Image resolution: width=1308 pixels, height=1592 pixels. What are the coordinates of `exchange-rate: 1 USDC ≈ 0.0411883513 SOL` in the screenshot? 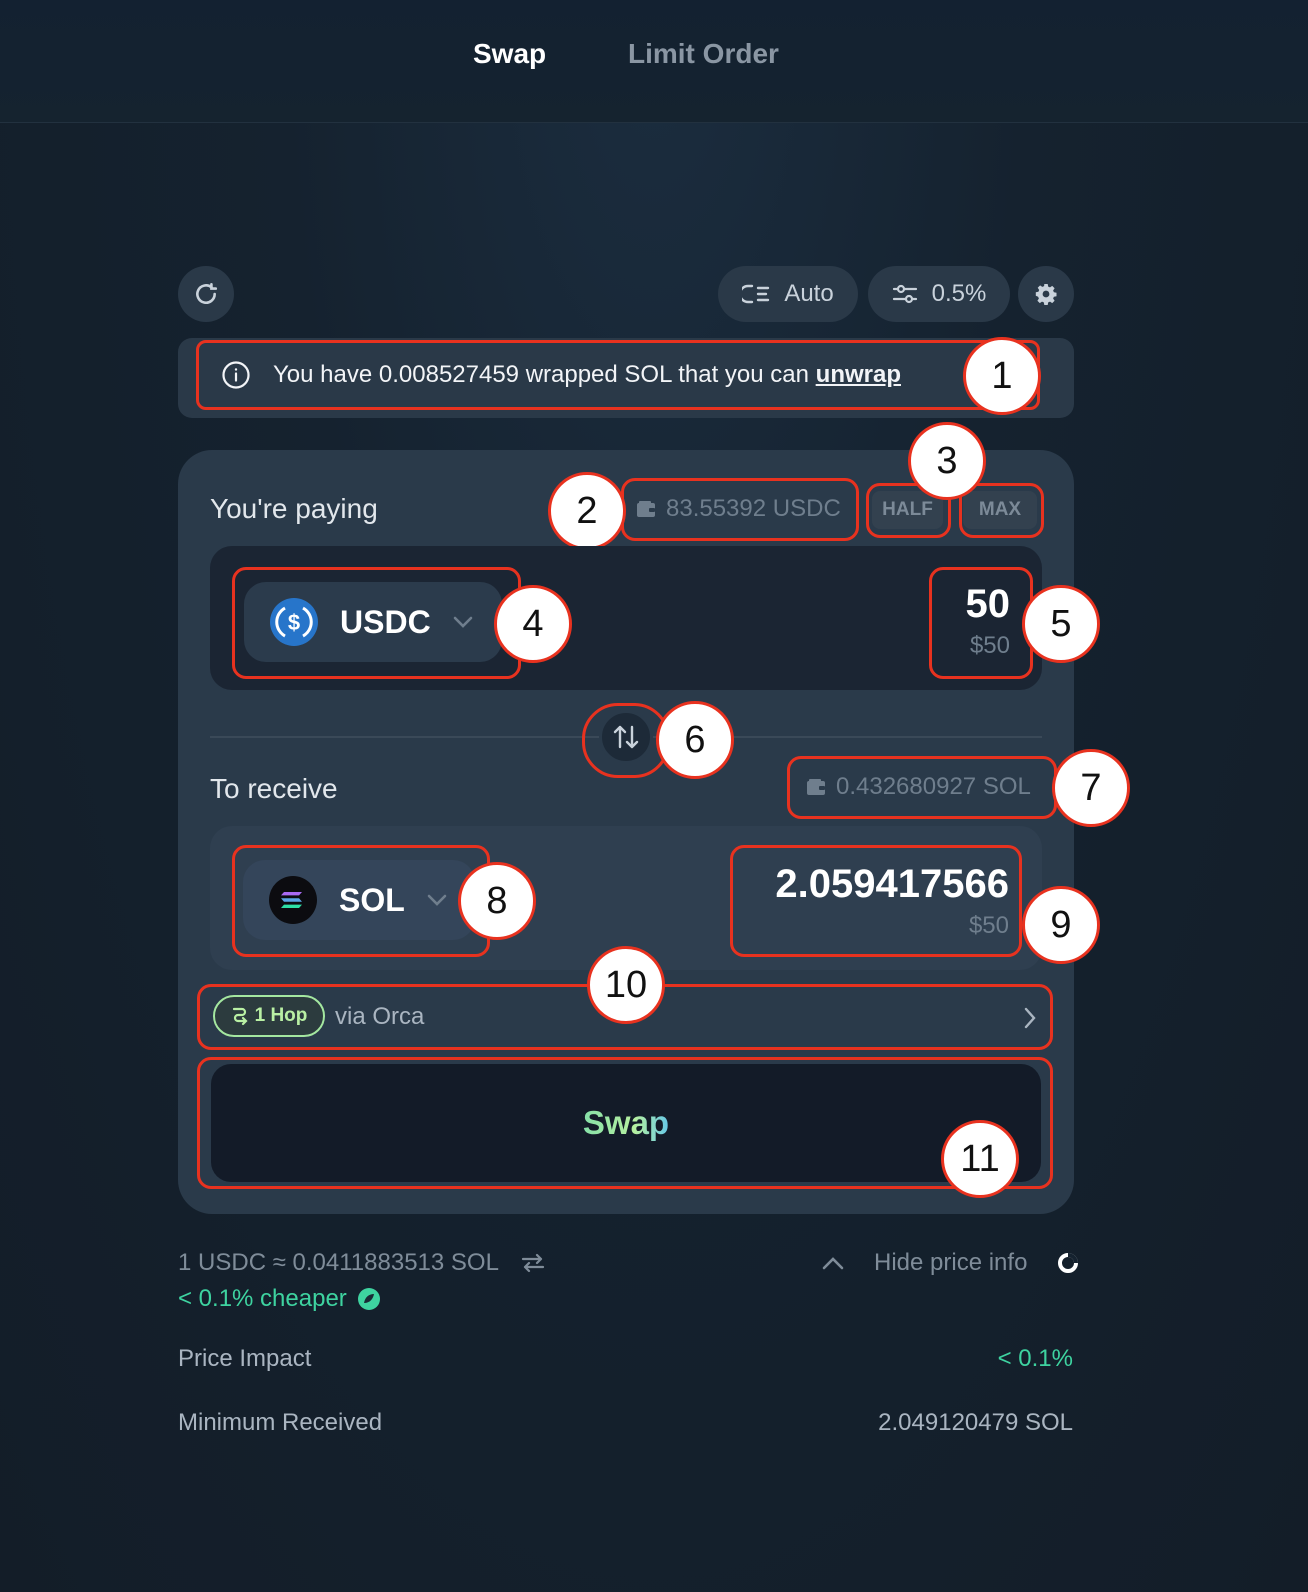 It's located at (338, 1262).